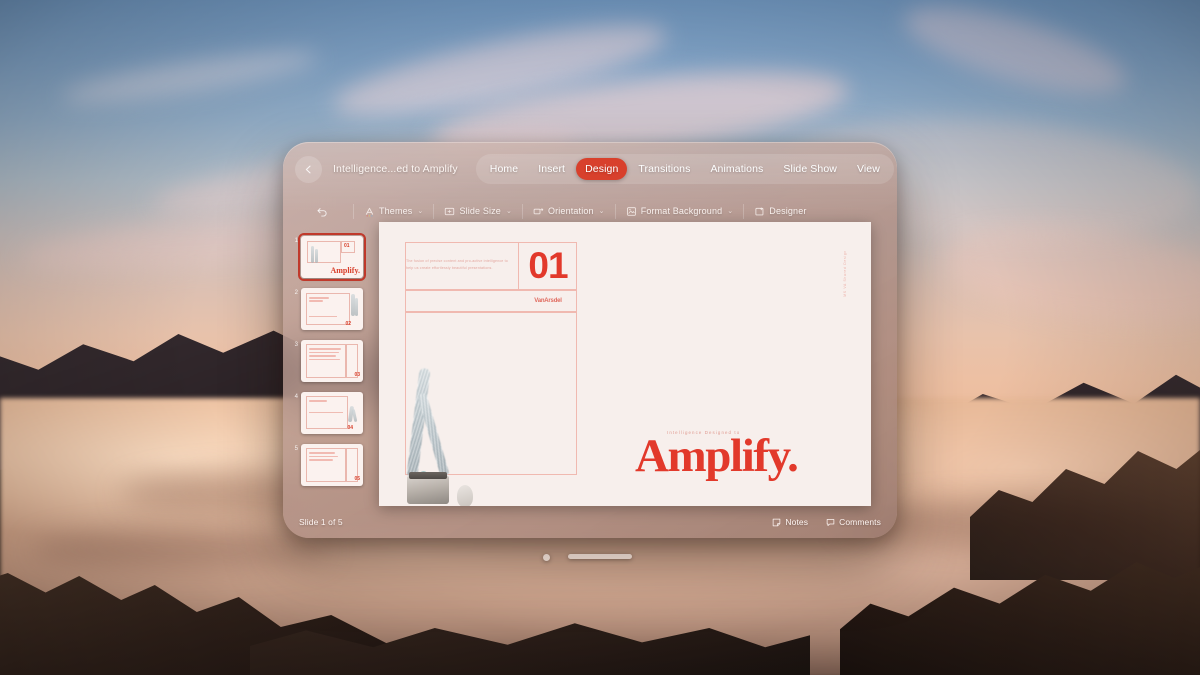 The height and width of the screenshot is (675, 1200). I want to click on slide-size-icon, so click(450, 211).